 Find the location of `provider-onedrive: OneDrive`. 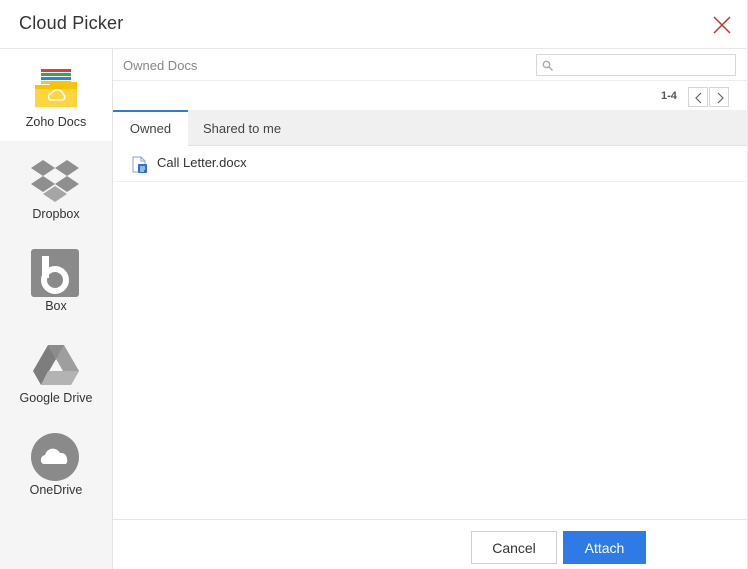

provider-onedrive: OneDrive is located at coordinates (56, 463).